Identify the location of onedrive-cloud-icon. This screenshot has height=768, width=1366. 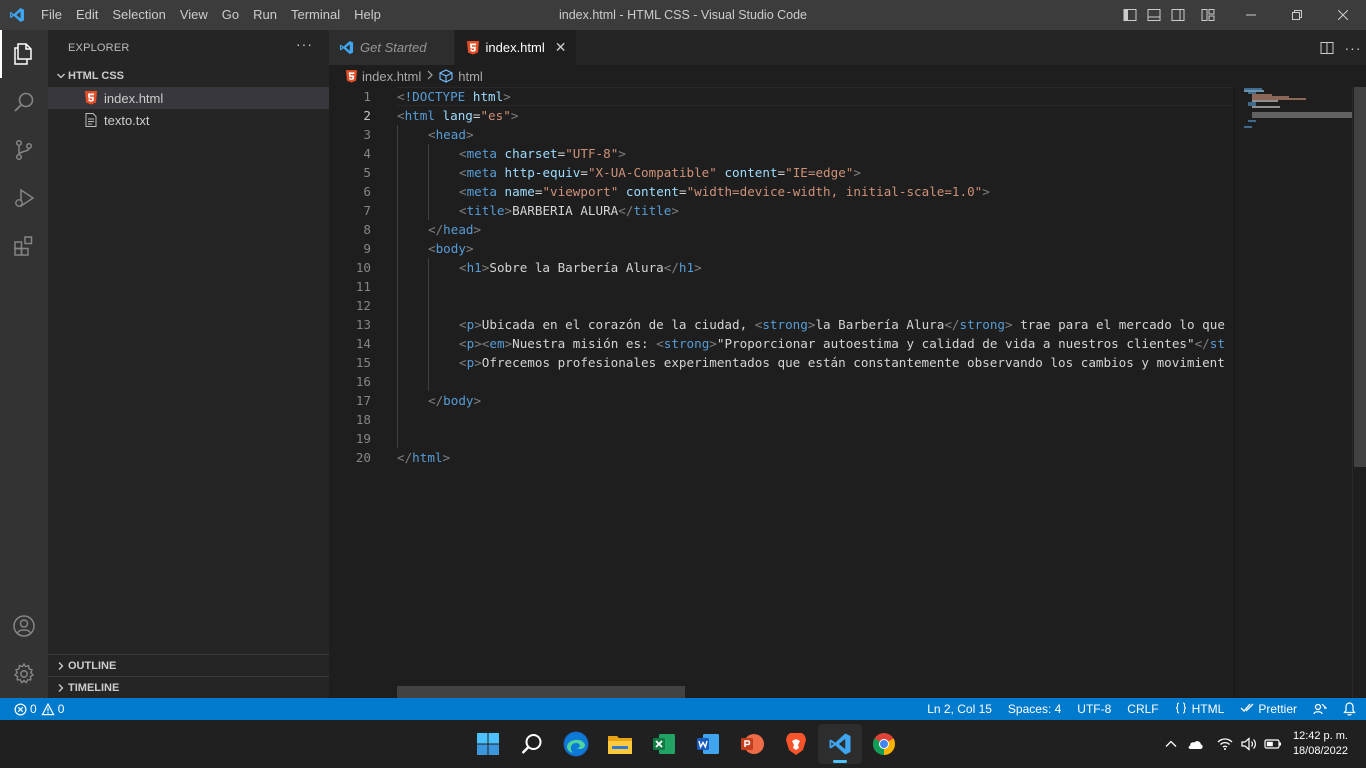
(1195, 744).